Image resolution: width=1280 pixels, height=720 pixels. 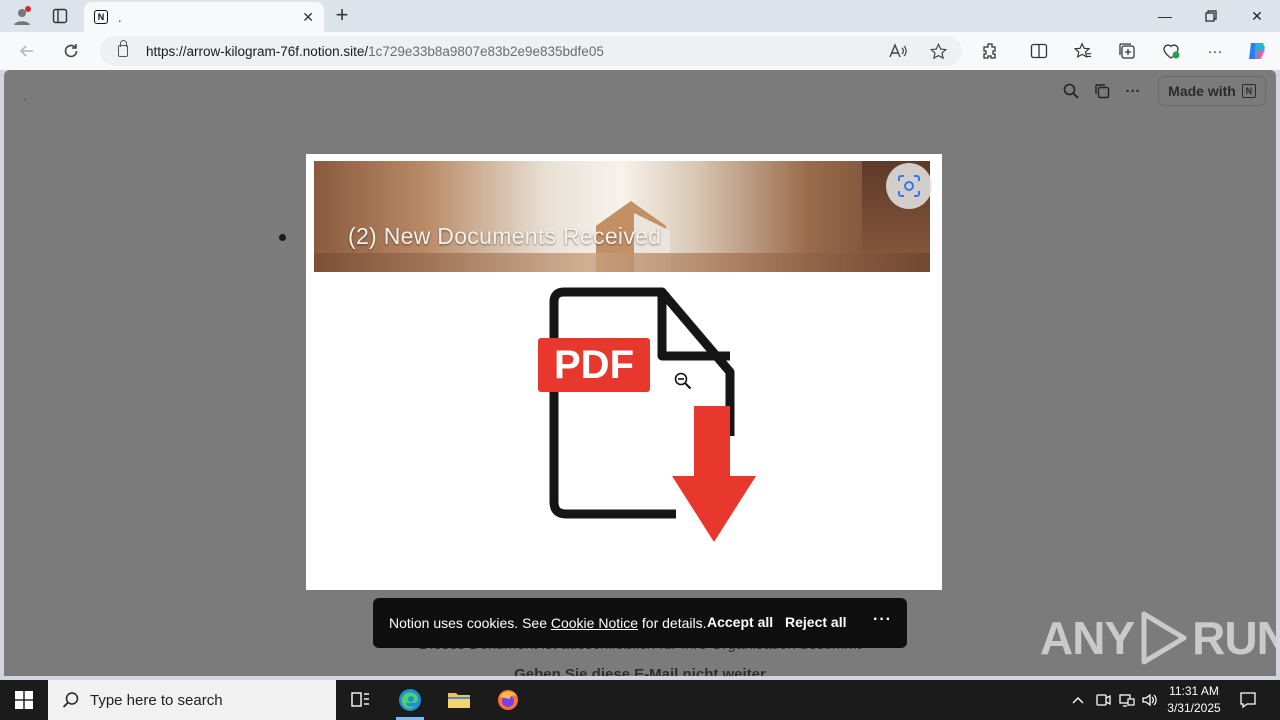 What do you see at coordinates (594, 623) in the screenshot?
I see `cookie-notice-link: Cookie Notice` at bounding box center [594, 623].